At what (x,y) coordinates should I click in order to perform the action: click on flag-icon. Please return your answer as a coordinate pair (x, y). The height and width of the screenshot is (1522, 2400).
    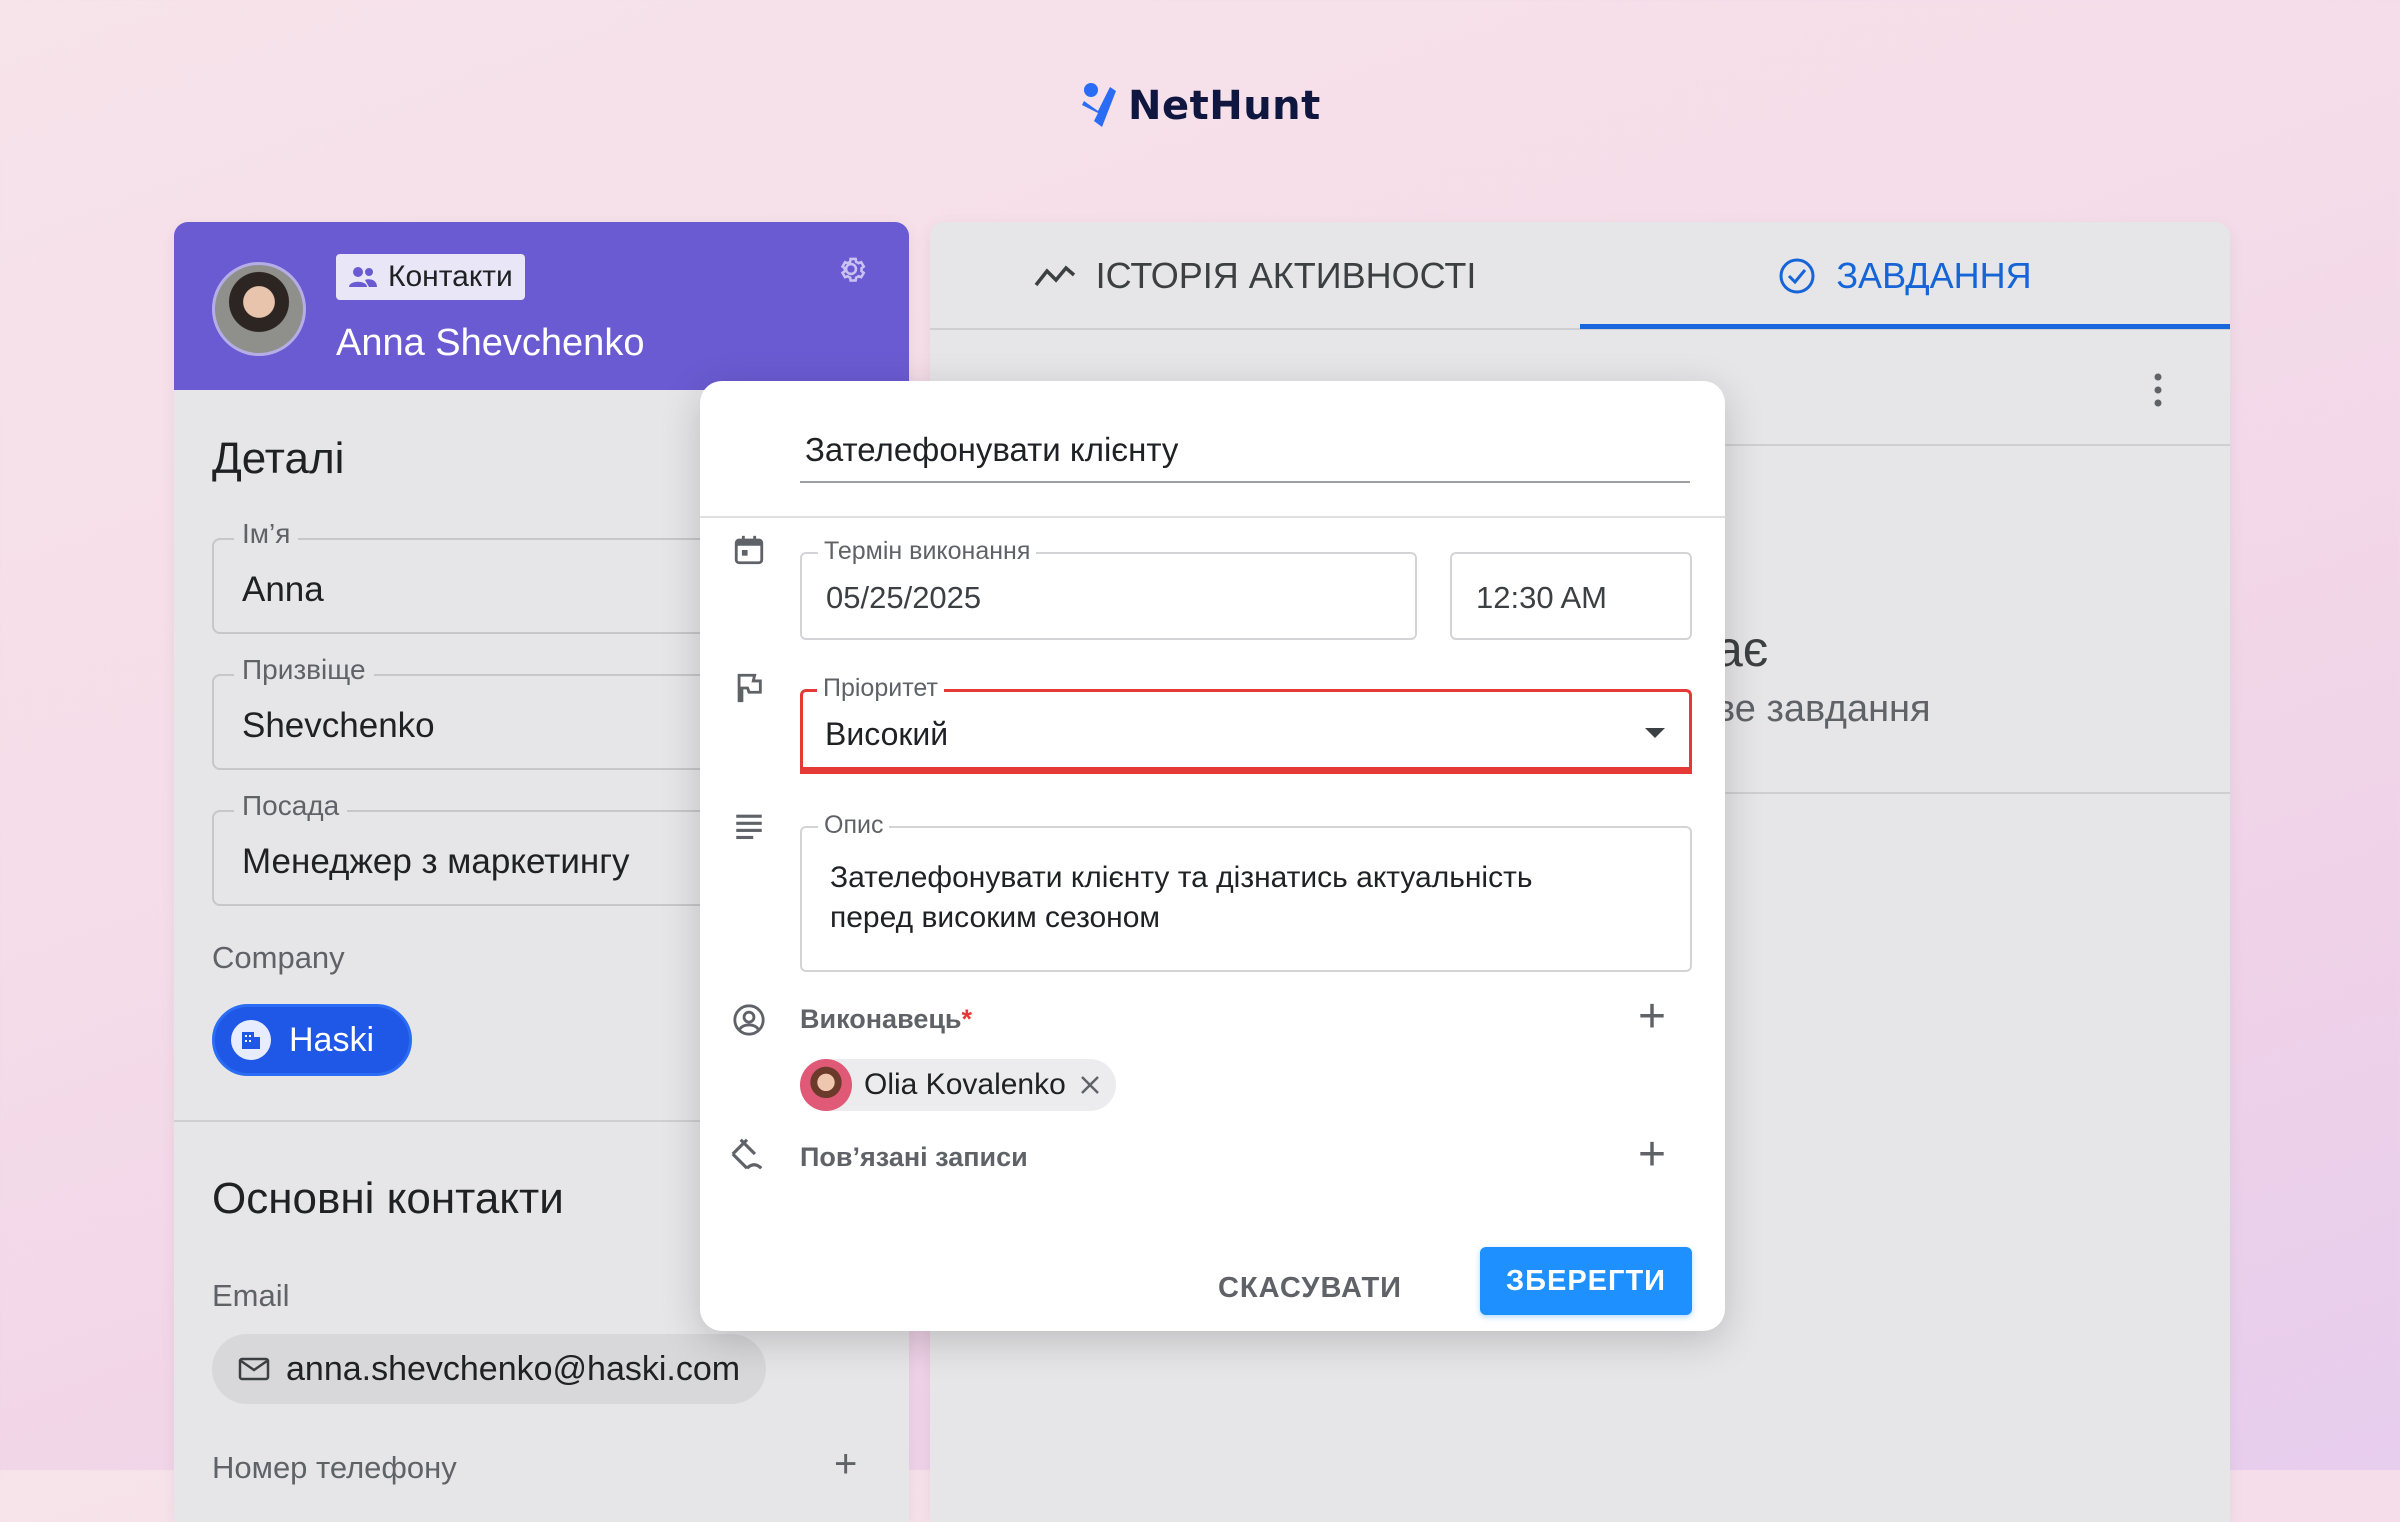
    Looking at the image, I should click on (749, 688).